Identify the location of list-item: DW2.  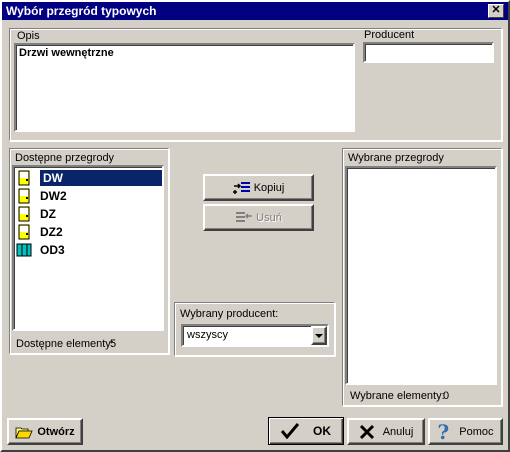
(89, 196).